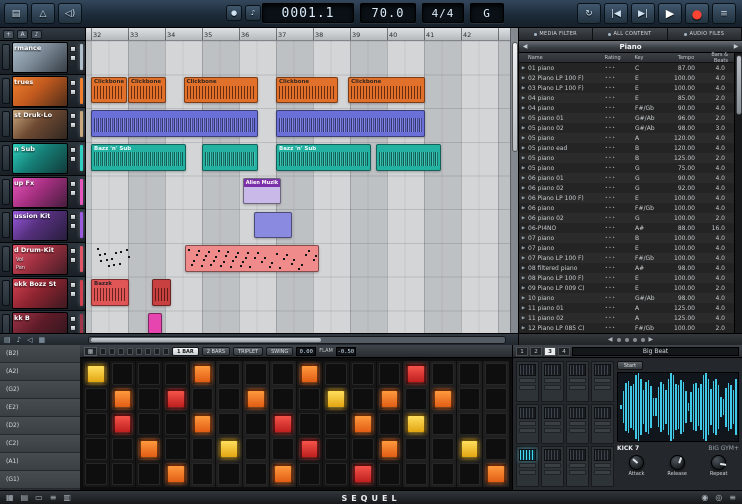 The image size is (742, 504). What do you see at coordinates (139, 157) in the screenshot?
I see `arrange-clip: Bazz 'n' Sub` at bounding box center [139, 157].